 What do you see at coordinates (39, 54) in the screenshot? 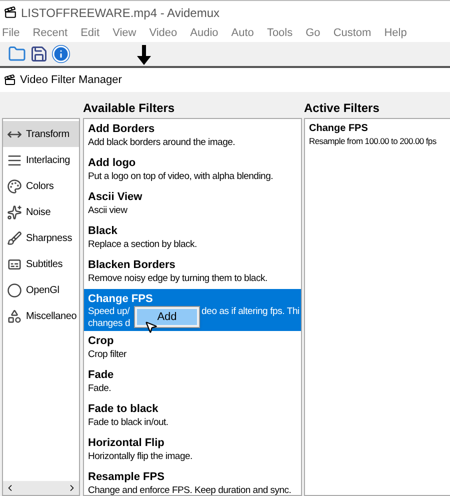
I see `save-icon` at bounding box center [39, 54].